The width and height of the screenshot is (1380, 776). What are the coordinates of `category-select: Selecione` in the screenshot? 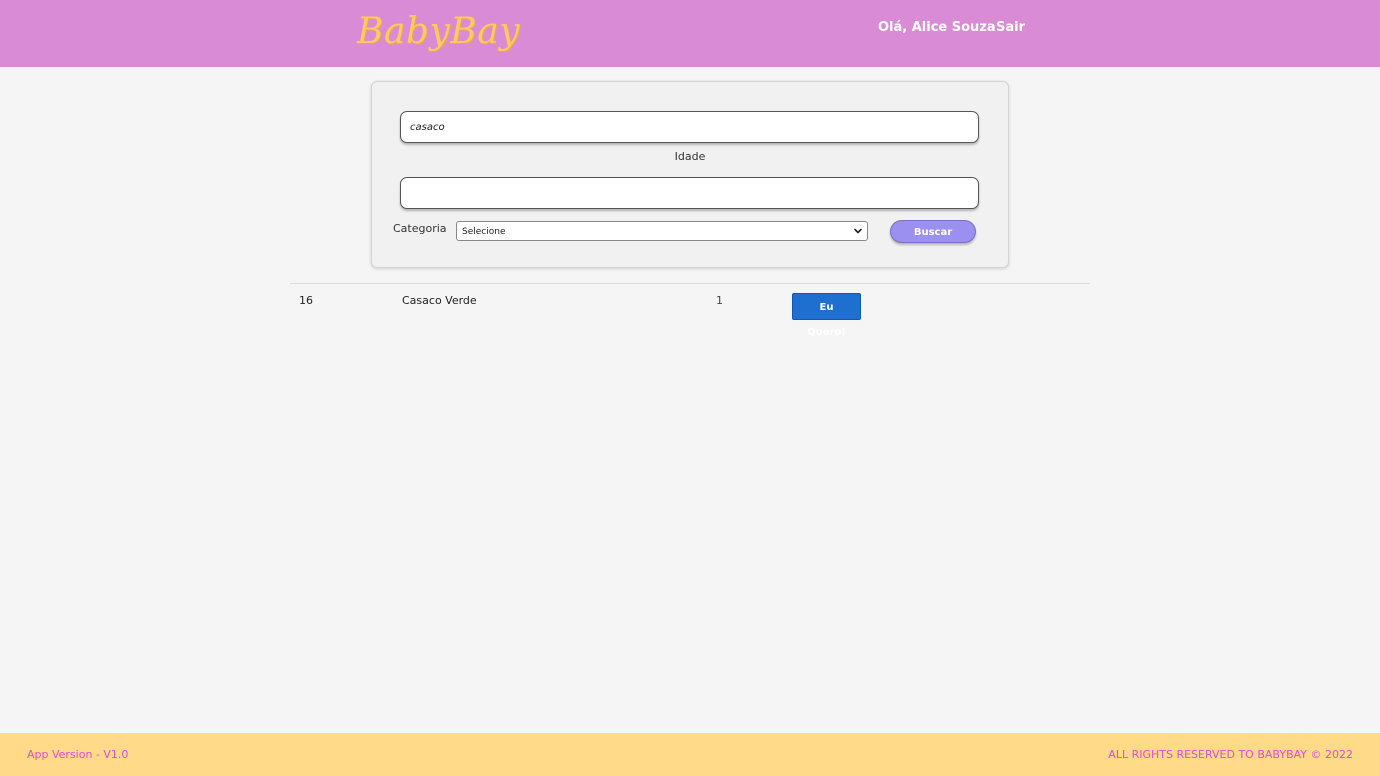 It's located at (662, 231).